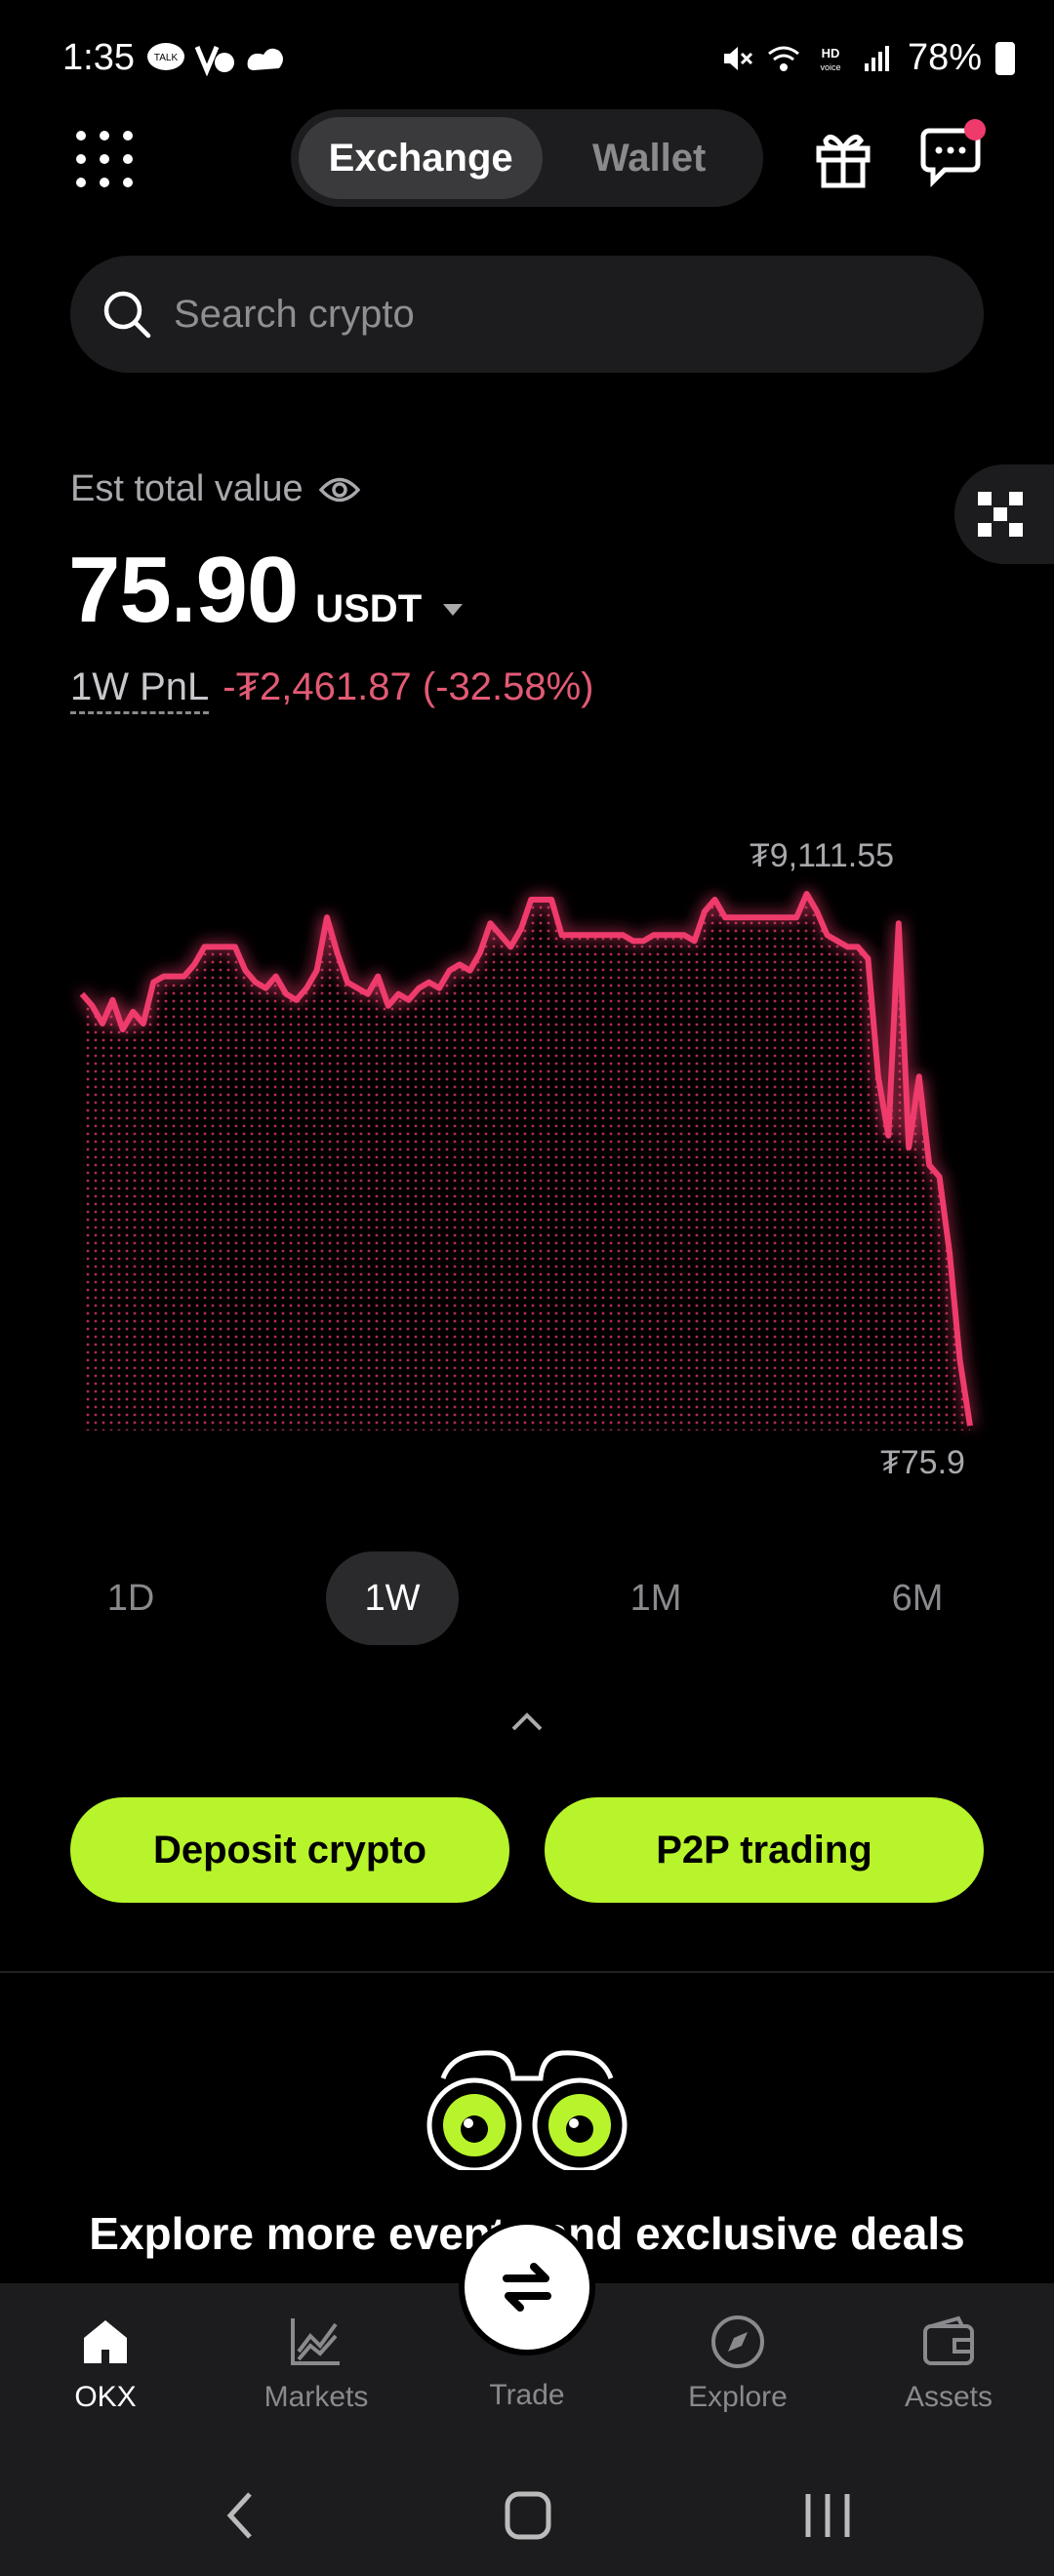 This screenshot has width=1054, height=2576. What do you see at coordinates (655, 1598) in the screenshot?
I see `range-1m: 1M` at bounding box center [655, 1598].